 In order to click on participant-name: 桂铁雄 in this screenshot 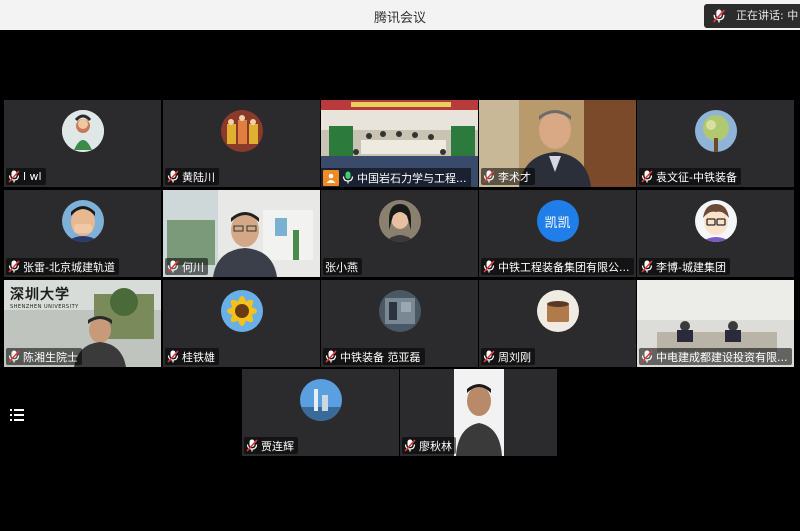, I will do `click(198, 357)`.